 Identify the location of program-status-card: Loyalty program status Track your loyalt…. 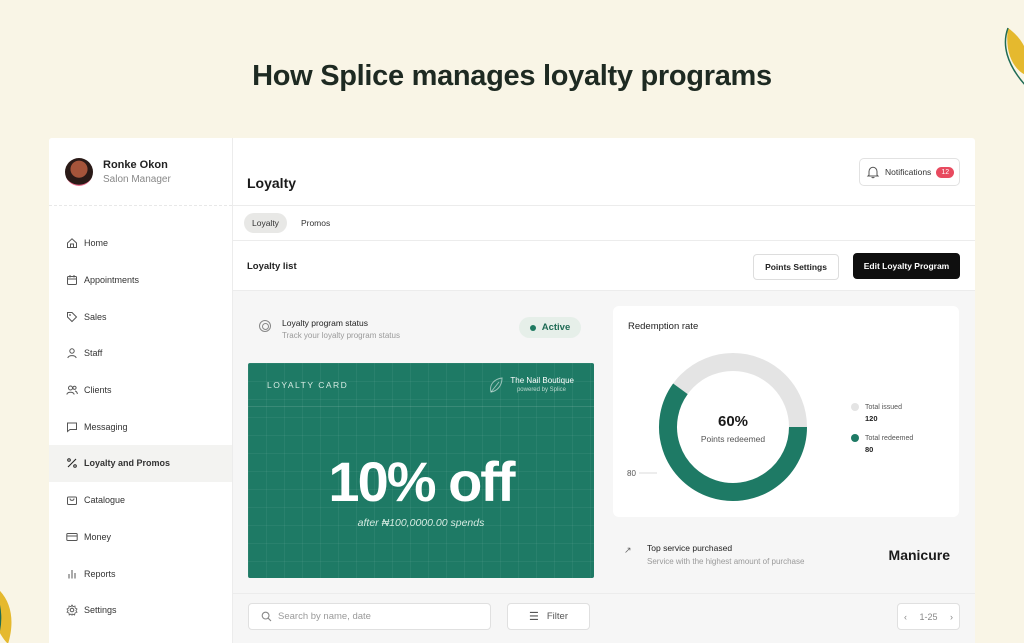
(420, 328).